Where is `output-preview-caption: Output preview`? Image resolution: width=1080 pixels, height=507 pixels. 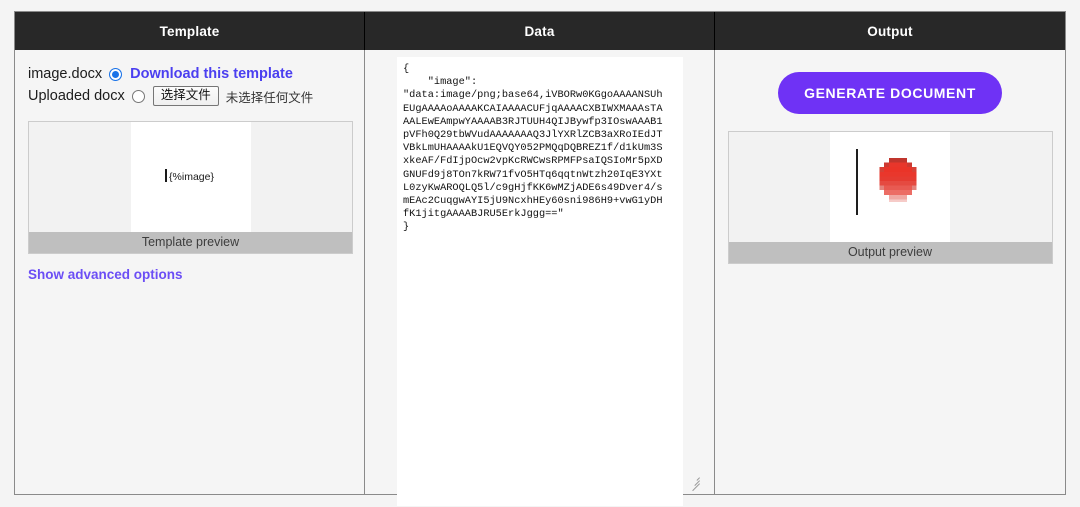
output-preview-caption: Output preview is located at coordinates (890, 252).